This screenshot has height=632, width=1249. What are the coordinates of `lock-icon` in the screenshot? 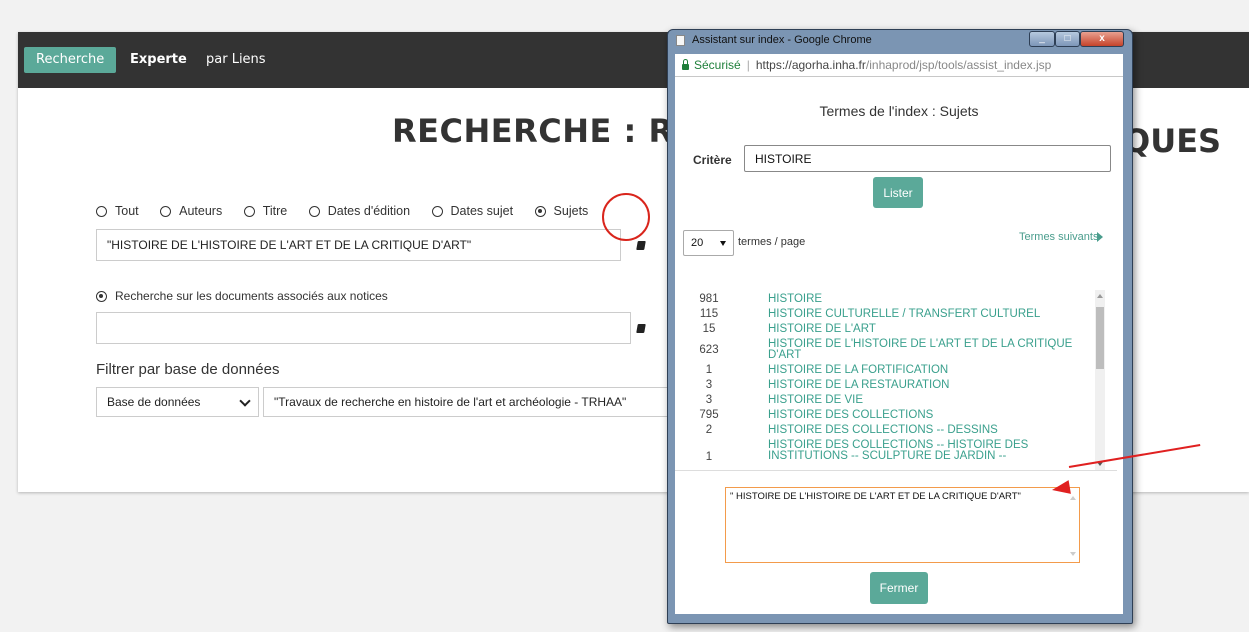 It's located at (685, 64).